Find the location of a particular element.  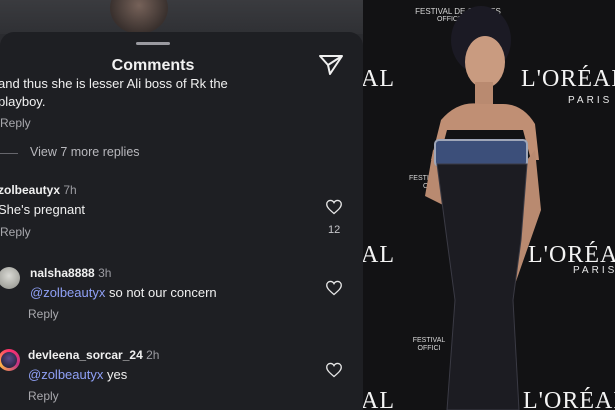

sheet-title: Comments is located at coordinates (153, 65).